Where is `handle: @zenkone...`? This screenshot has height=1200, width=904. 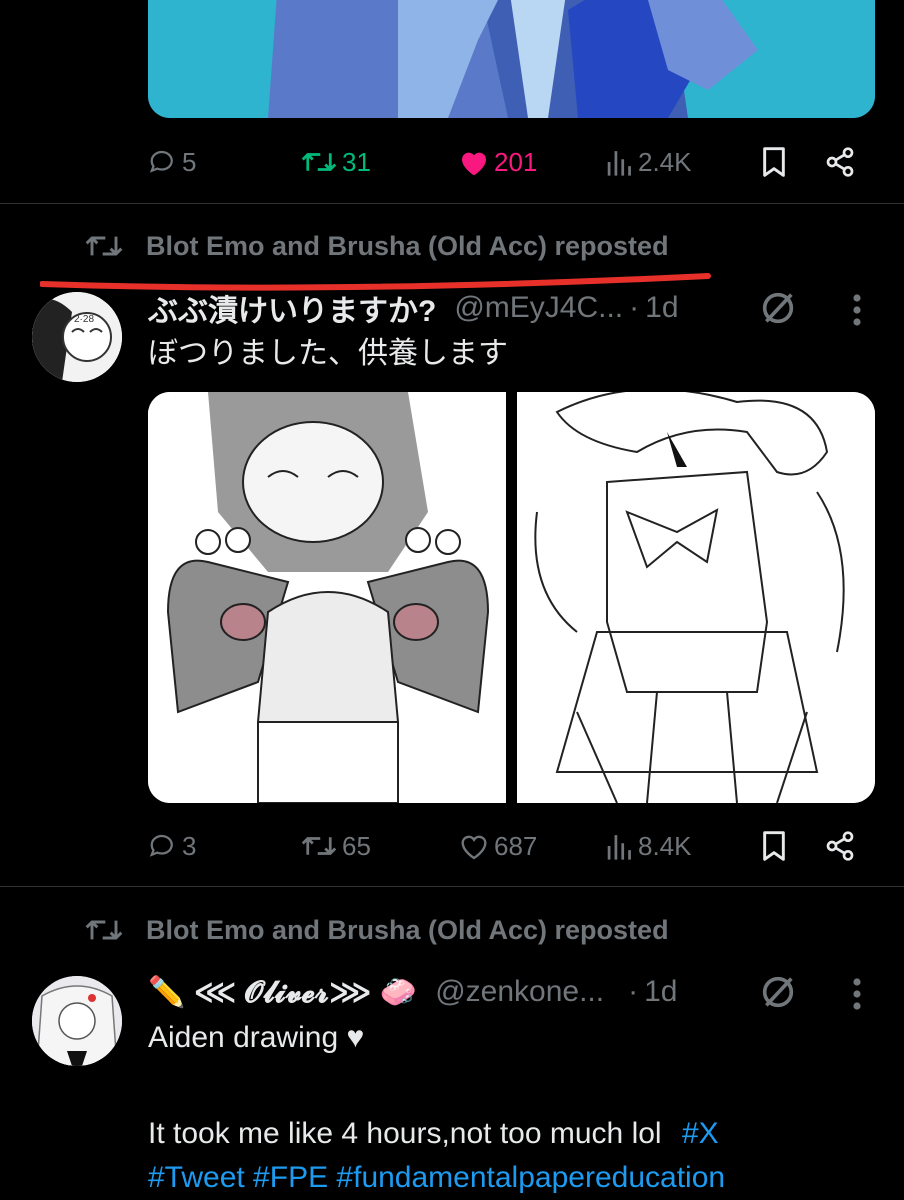
handle: @zenkone... is located at coordinates (519, 992).